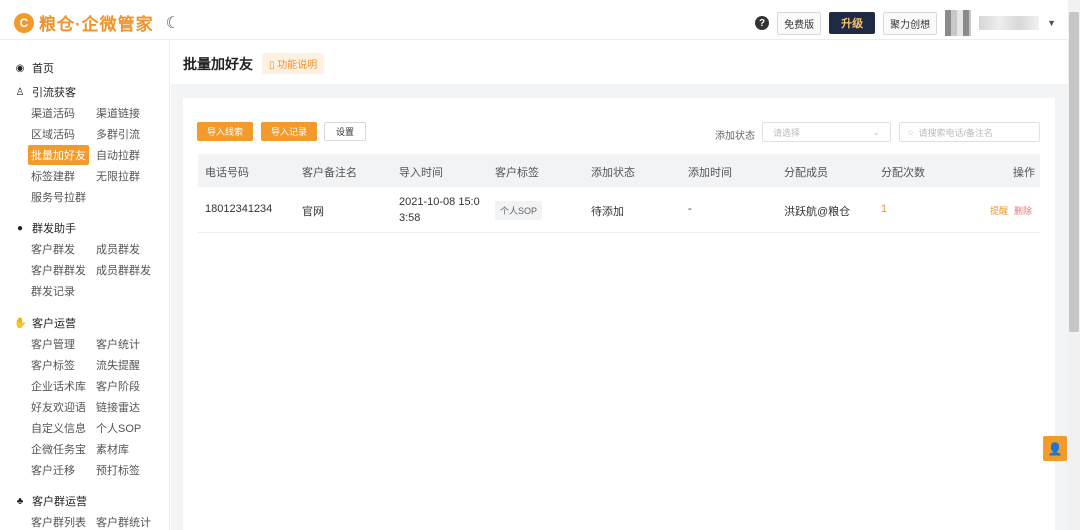 Image resolution: width=1080 pixels, height=530 pixels. I want to click on customer-service-button: 👤, so click(1055, 448).